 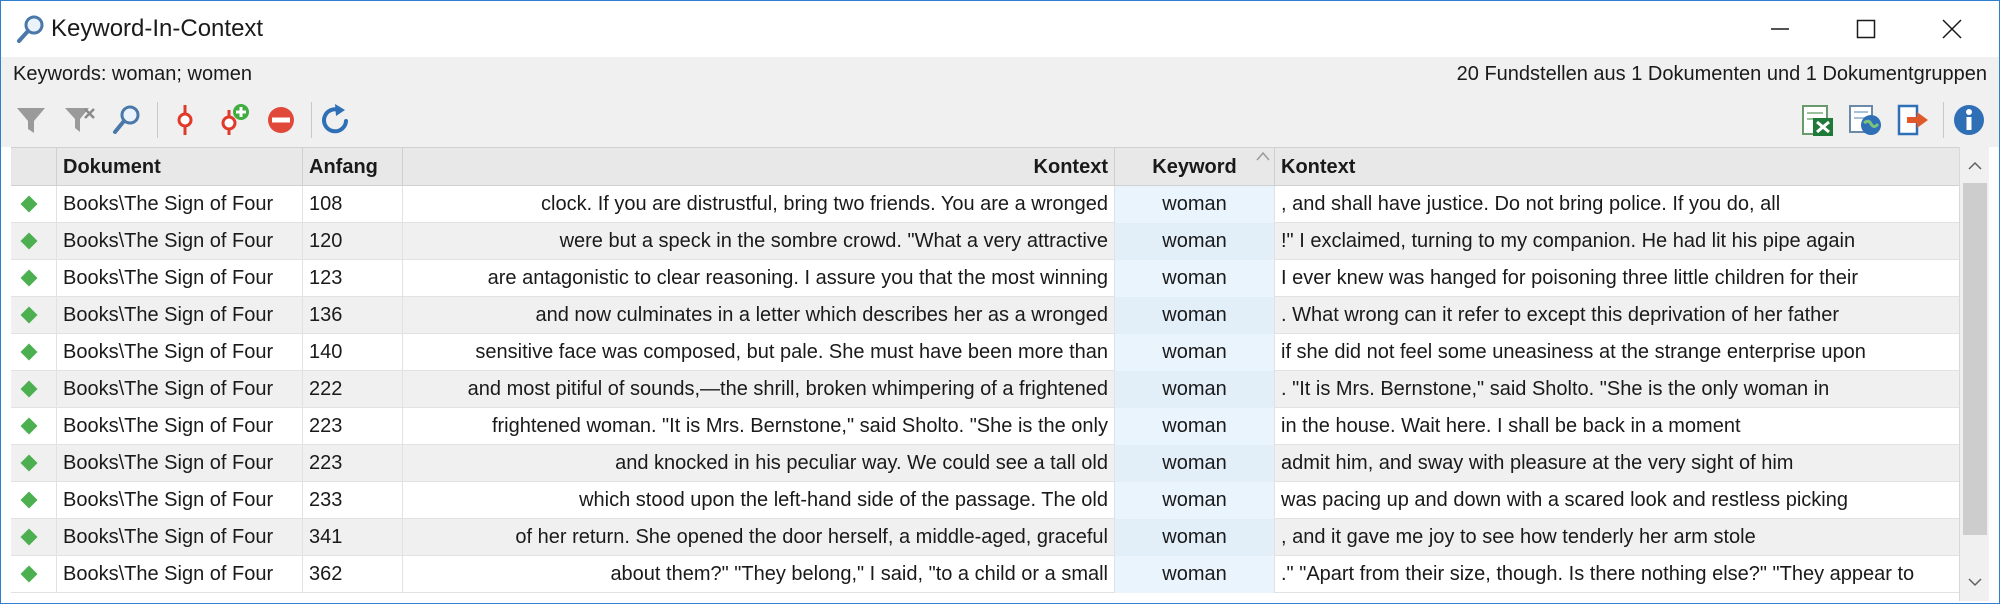 I want to click on maximize-button, so click(x=1866, y=29).